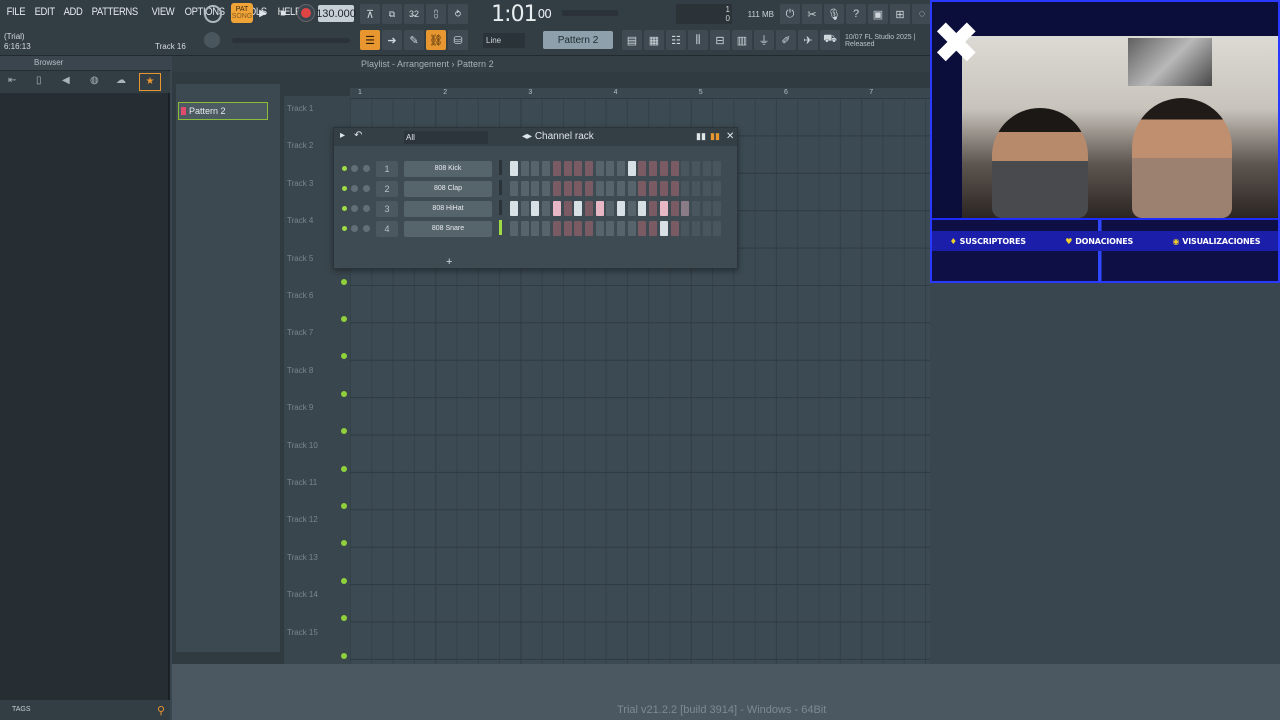 Image resolution: width=1280 pixels, height=720 pixels. Describe the element at coordinates (316, 529) in the screenshot. I see `track-label: Track 12` at that location.